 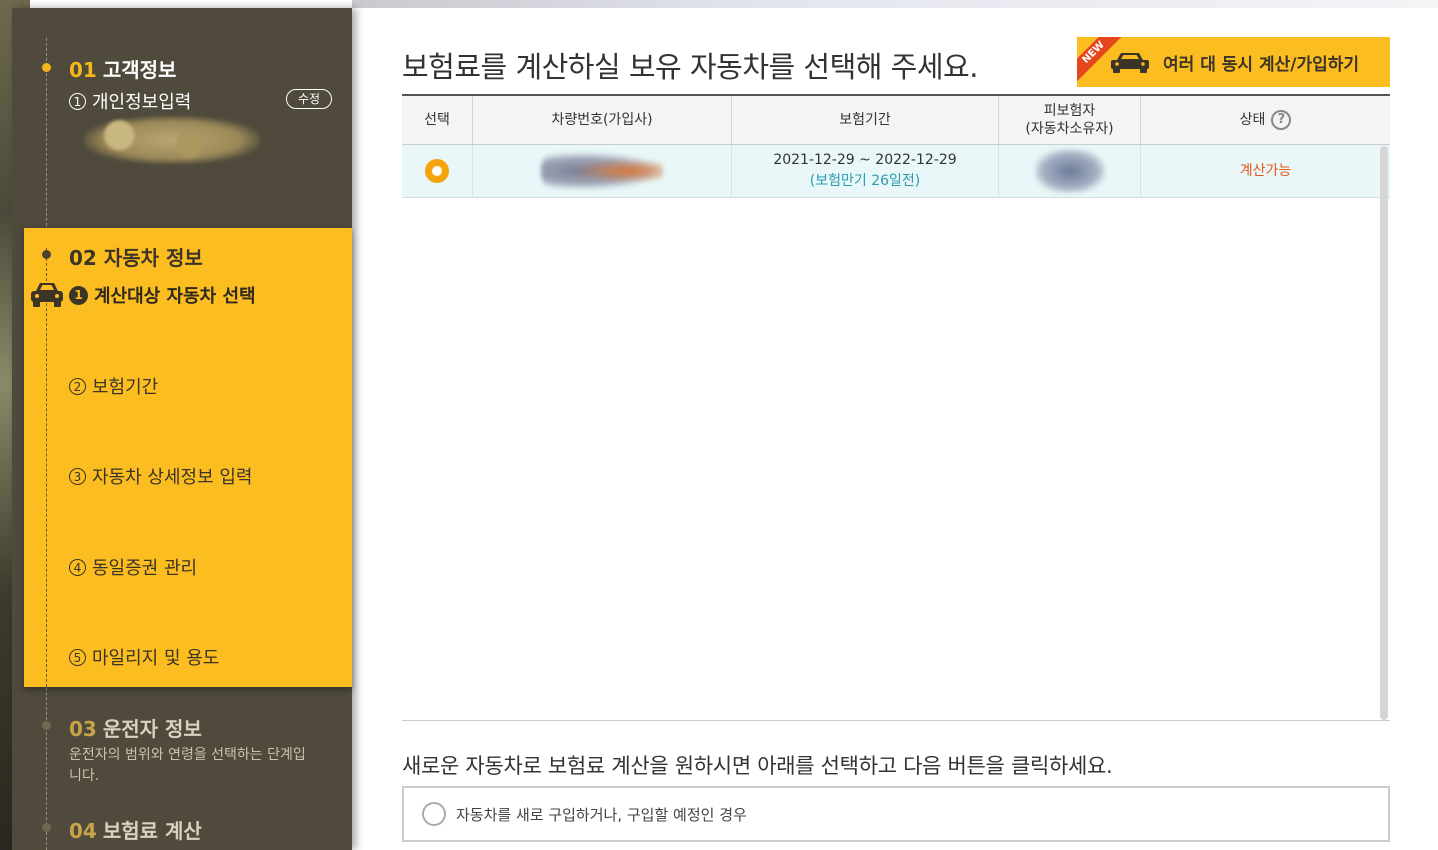 What do you see at coordinates (1069, 129) in the screenshot?
I see `column-insured-line2: (자동차소유자)` at bounding box center [1069, 129].